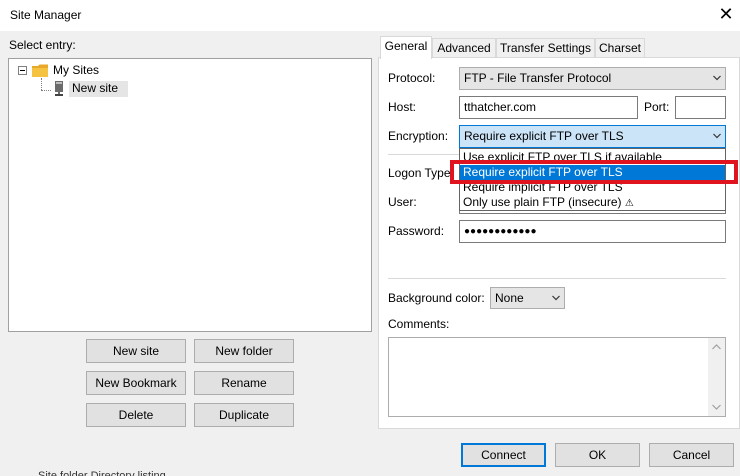 The height and width of the screenshot is (476, 740). Describe the element at coordinates (136, 383) in the screenshot. I see `new-bookmark-button: New Bookmark` at that location.